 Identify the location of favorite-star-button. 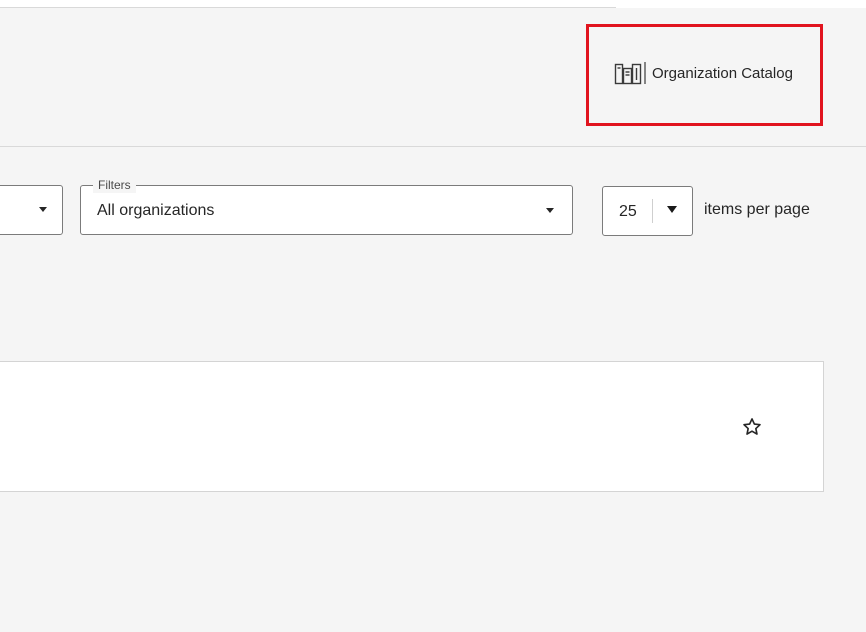
(752, 427).